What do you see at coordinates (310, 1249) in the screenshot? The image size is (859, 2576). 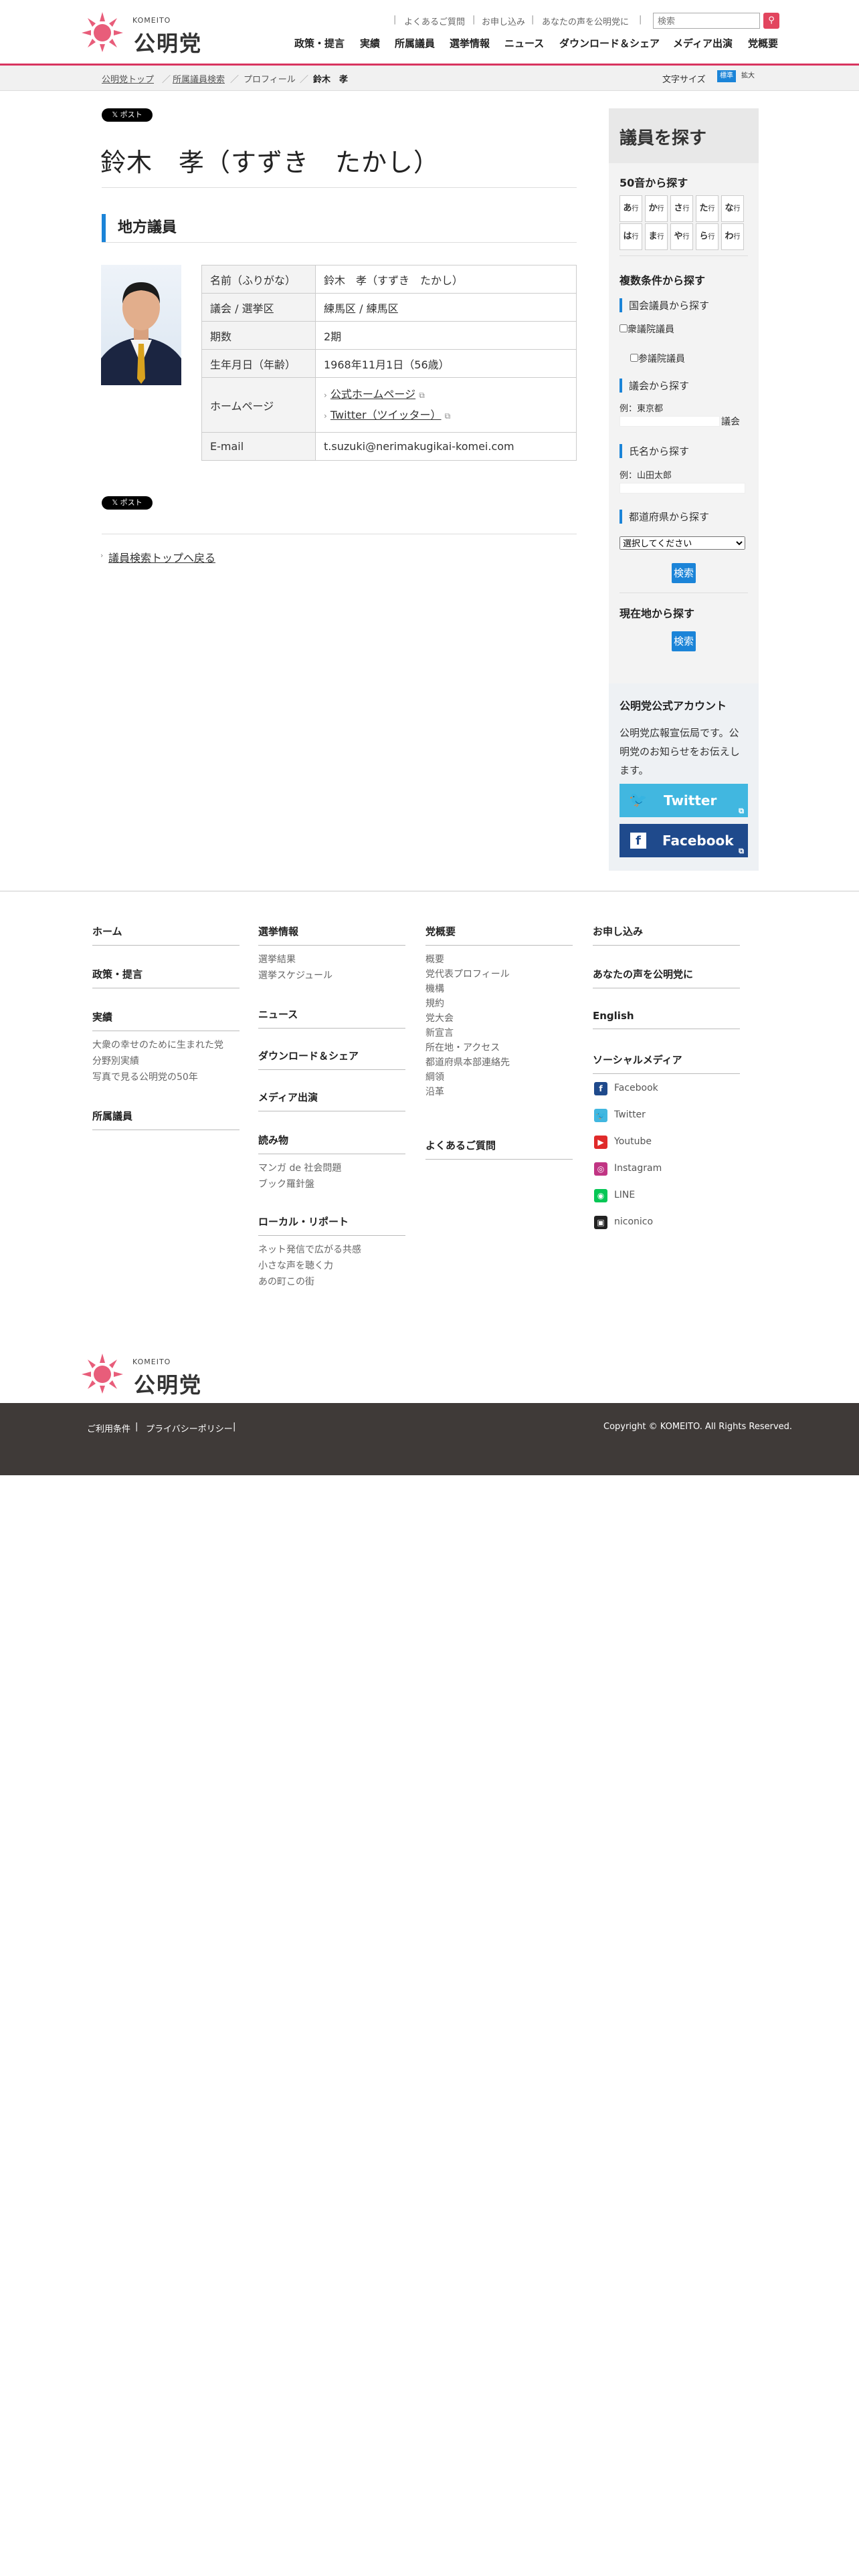 I see `footer-link: ネット発信で広がる共感` at bounding box center [310, 1249].